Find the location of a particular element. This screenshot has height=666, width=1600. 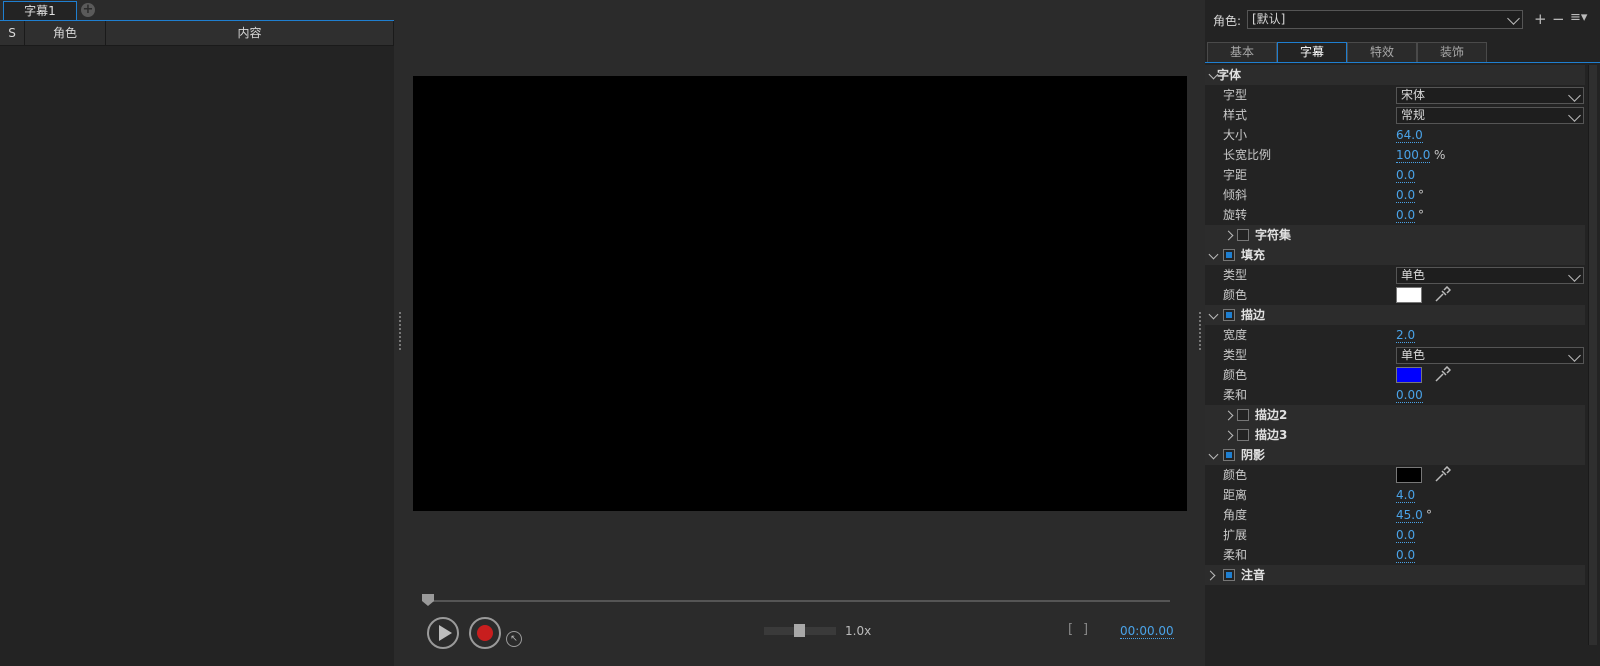

subtitle-list-header: S 角色 内容 is located at coordinates (197, 33).